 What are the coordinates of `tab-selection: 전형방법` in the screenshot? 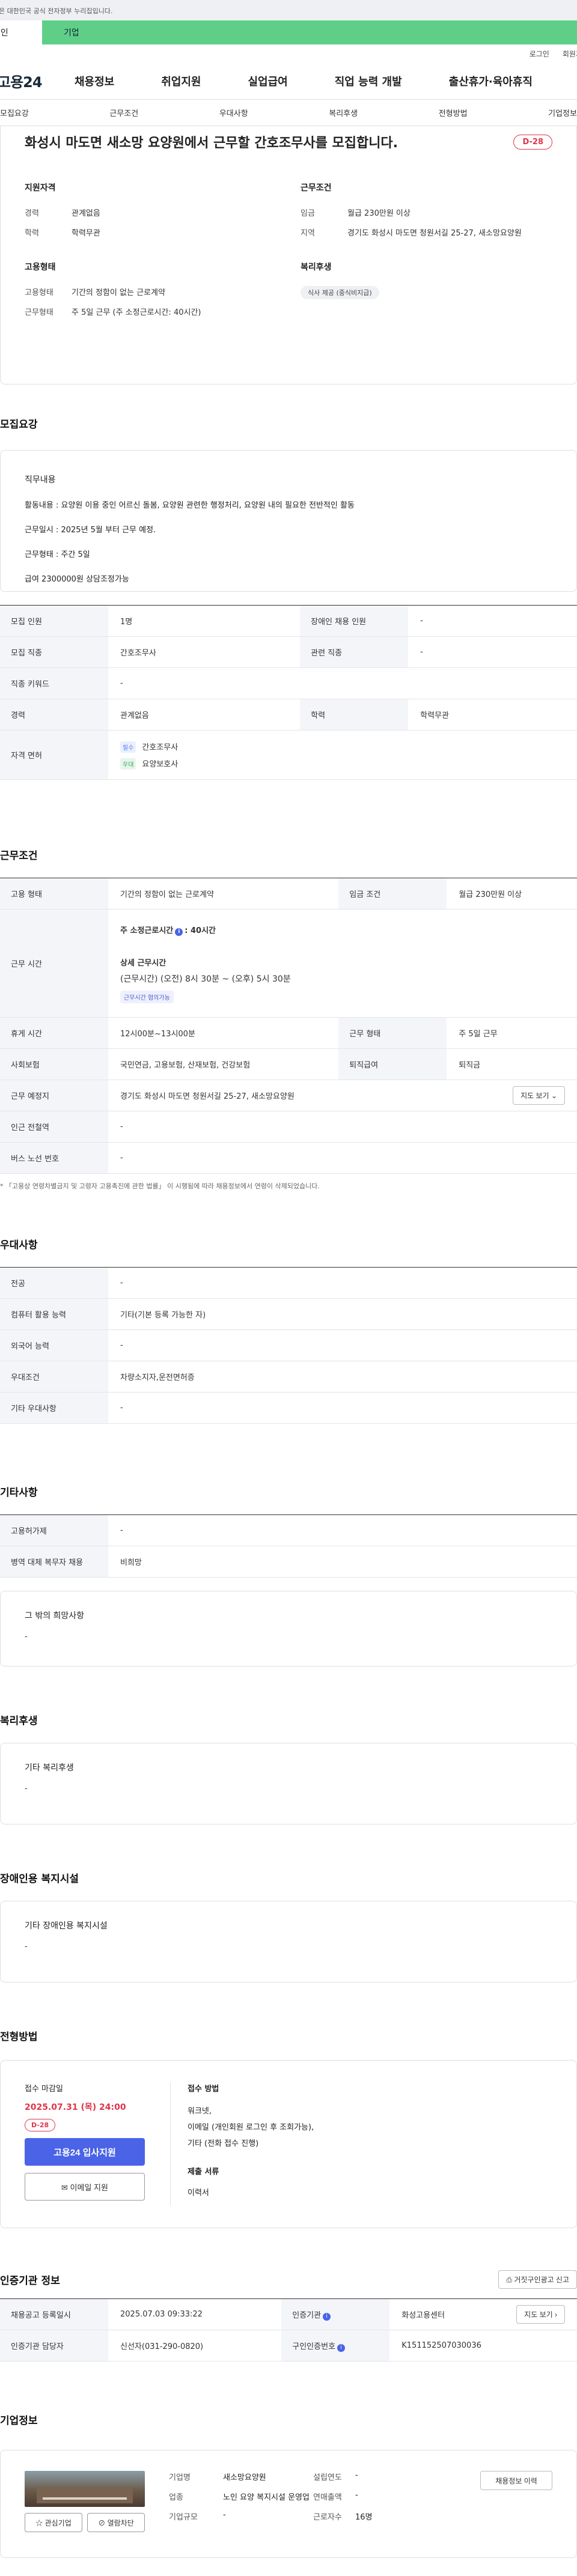 It's located at (453, 112).